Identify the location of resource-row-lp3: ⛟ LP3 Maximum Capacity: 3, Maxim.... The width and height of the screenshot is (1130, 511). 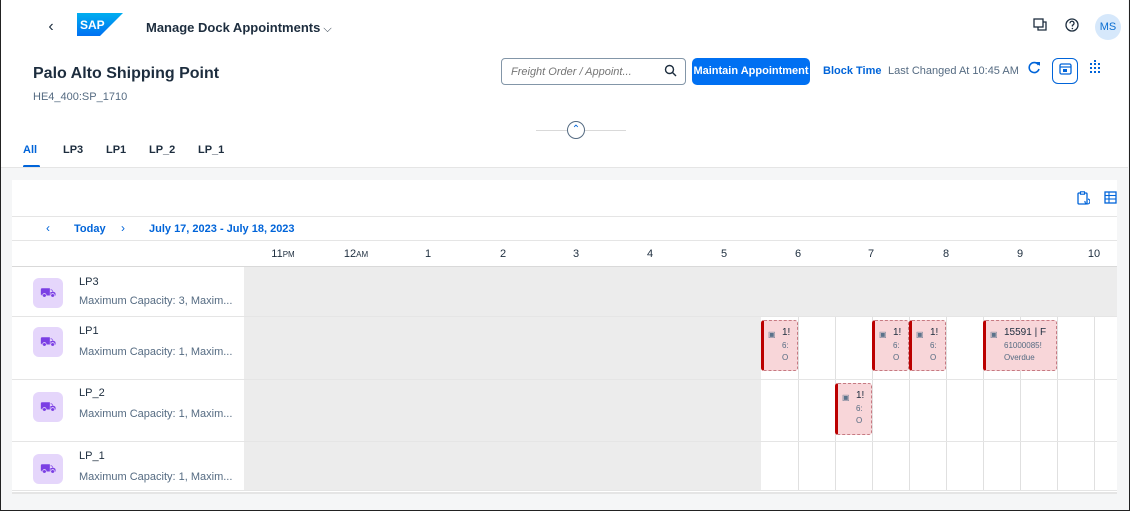
(564, 292).